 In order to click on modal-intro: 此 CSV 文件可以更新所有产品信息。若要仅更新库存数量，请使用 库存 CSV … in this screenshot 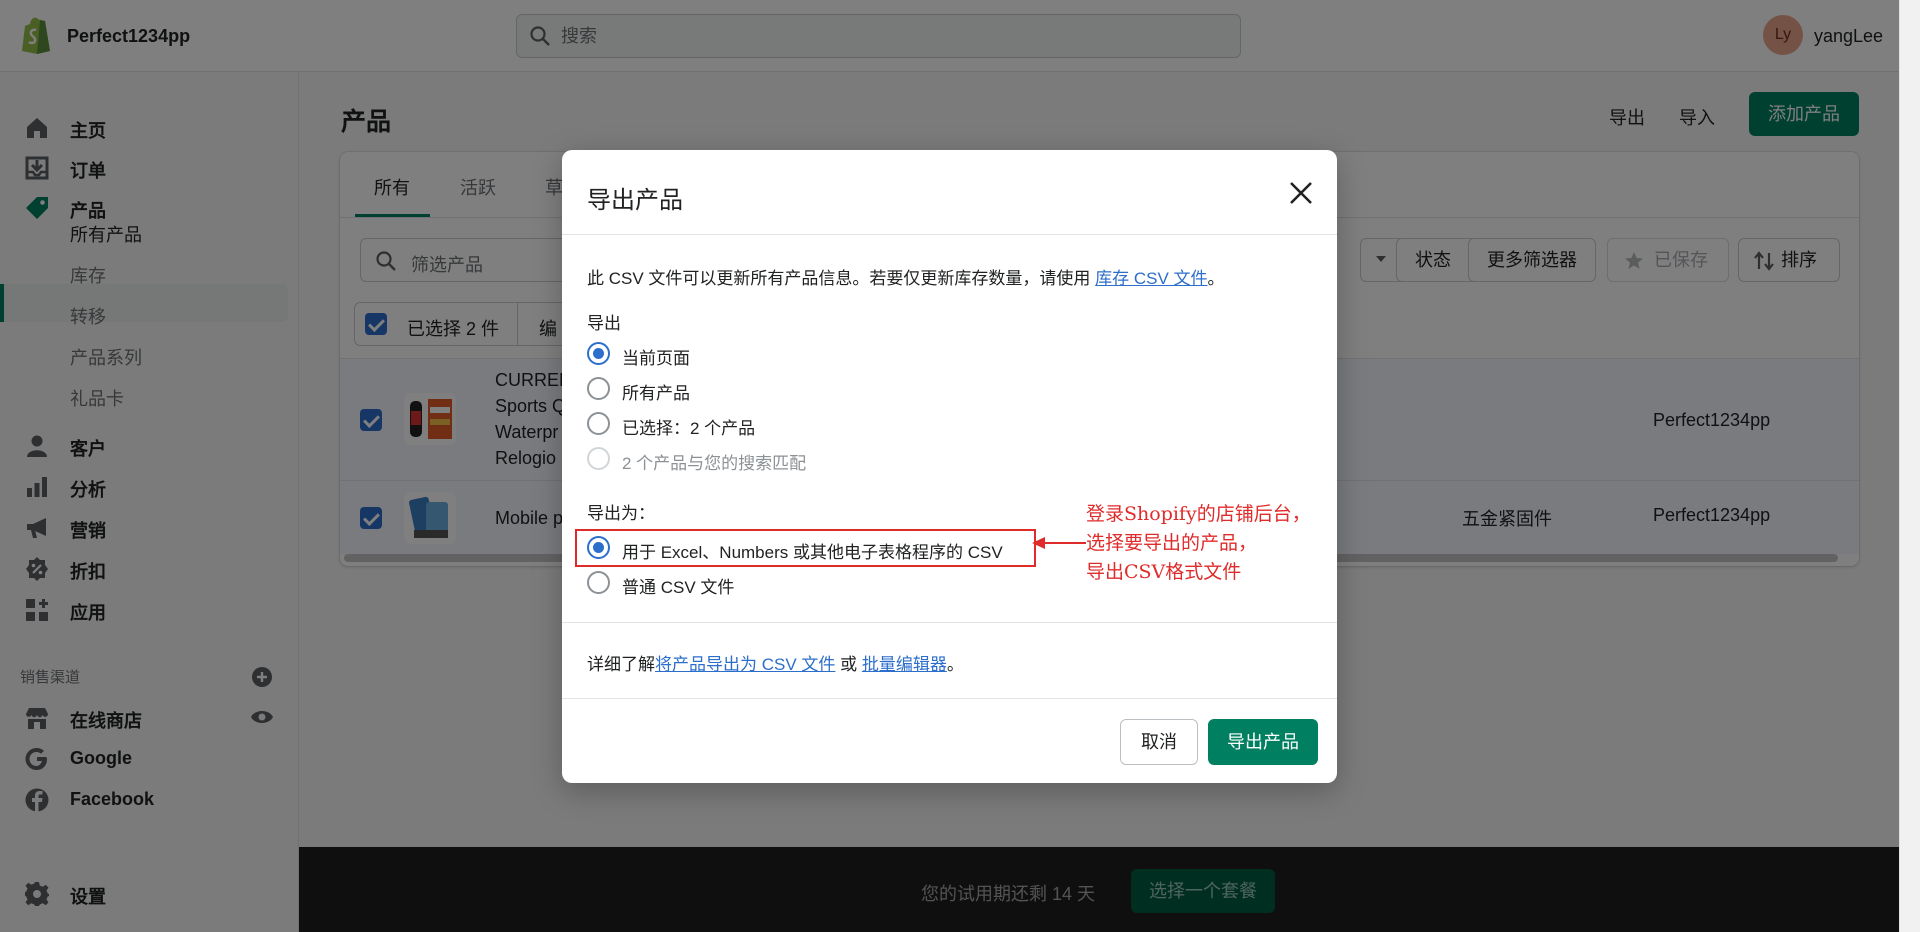, I will do `click(906, 278)`.